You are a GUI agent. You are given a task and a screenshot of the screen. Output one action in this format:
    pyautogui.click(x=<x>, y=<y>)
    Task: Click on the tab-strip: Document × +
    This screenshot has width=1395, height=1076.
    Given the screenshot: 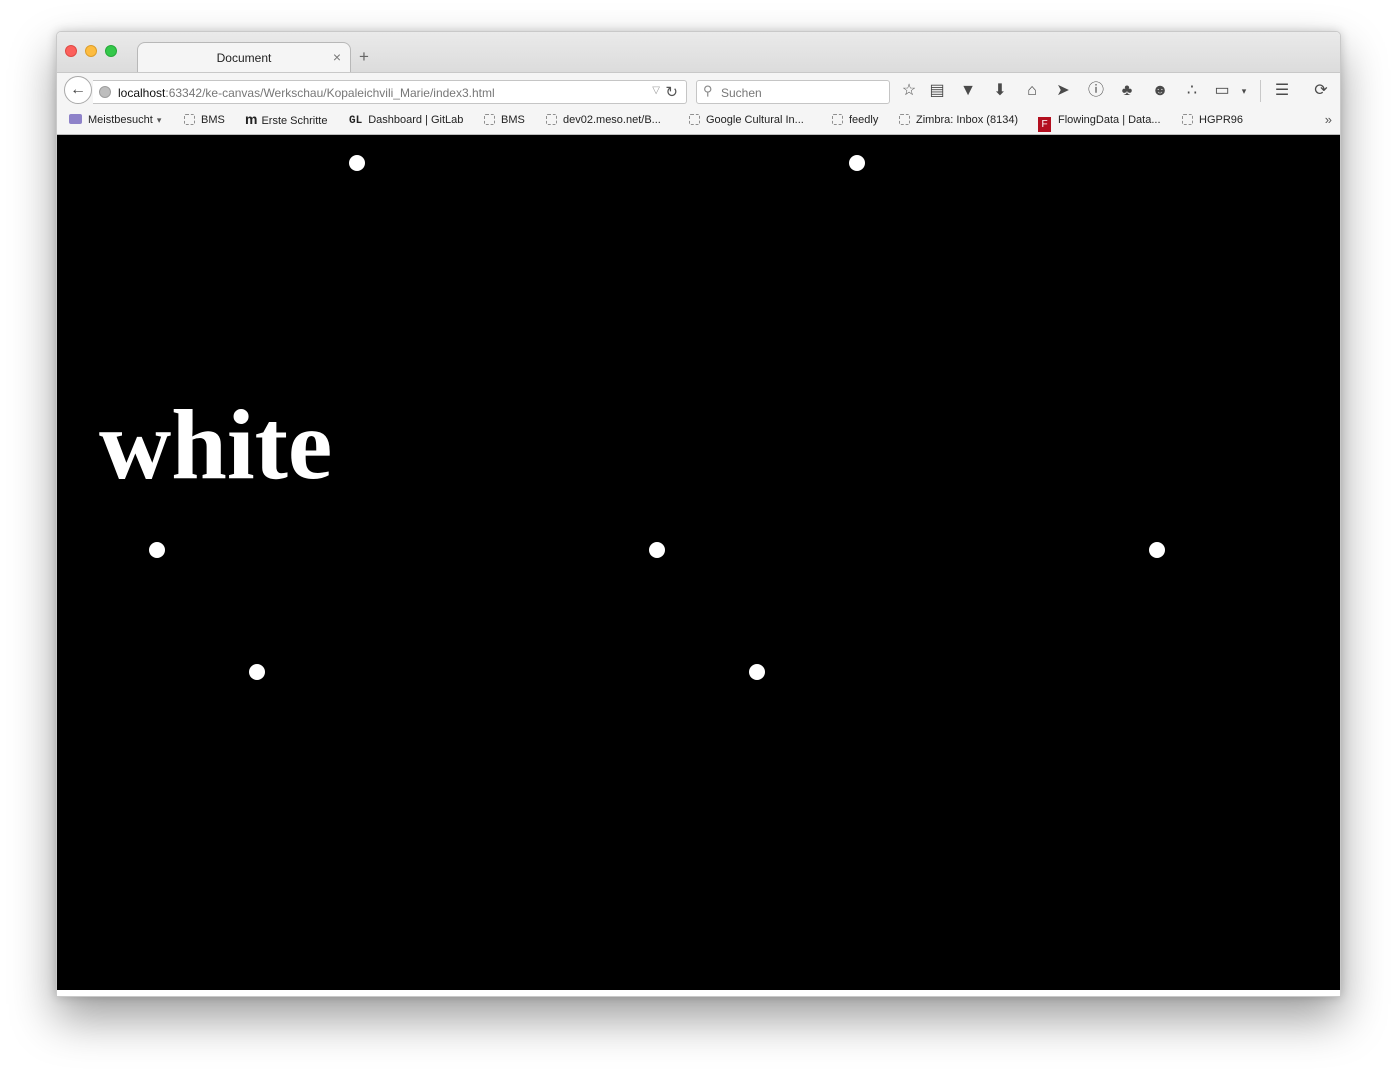 What is the action you would take?
    pyautogui.click(x=698, y=52)
    